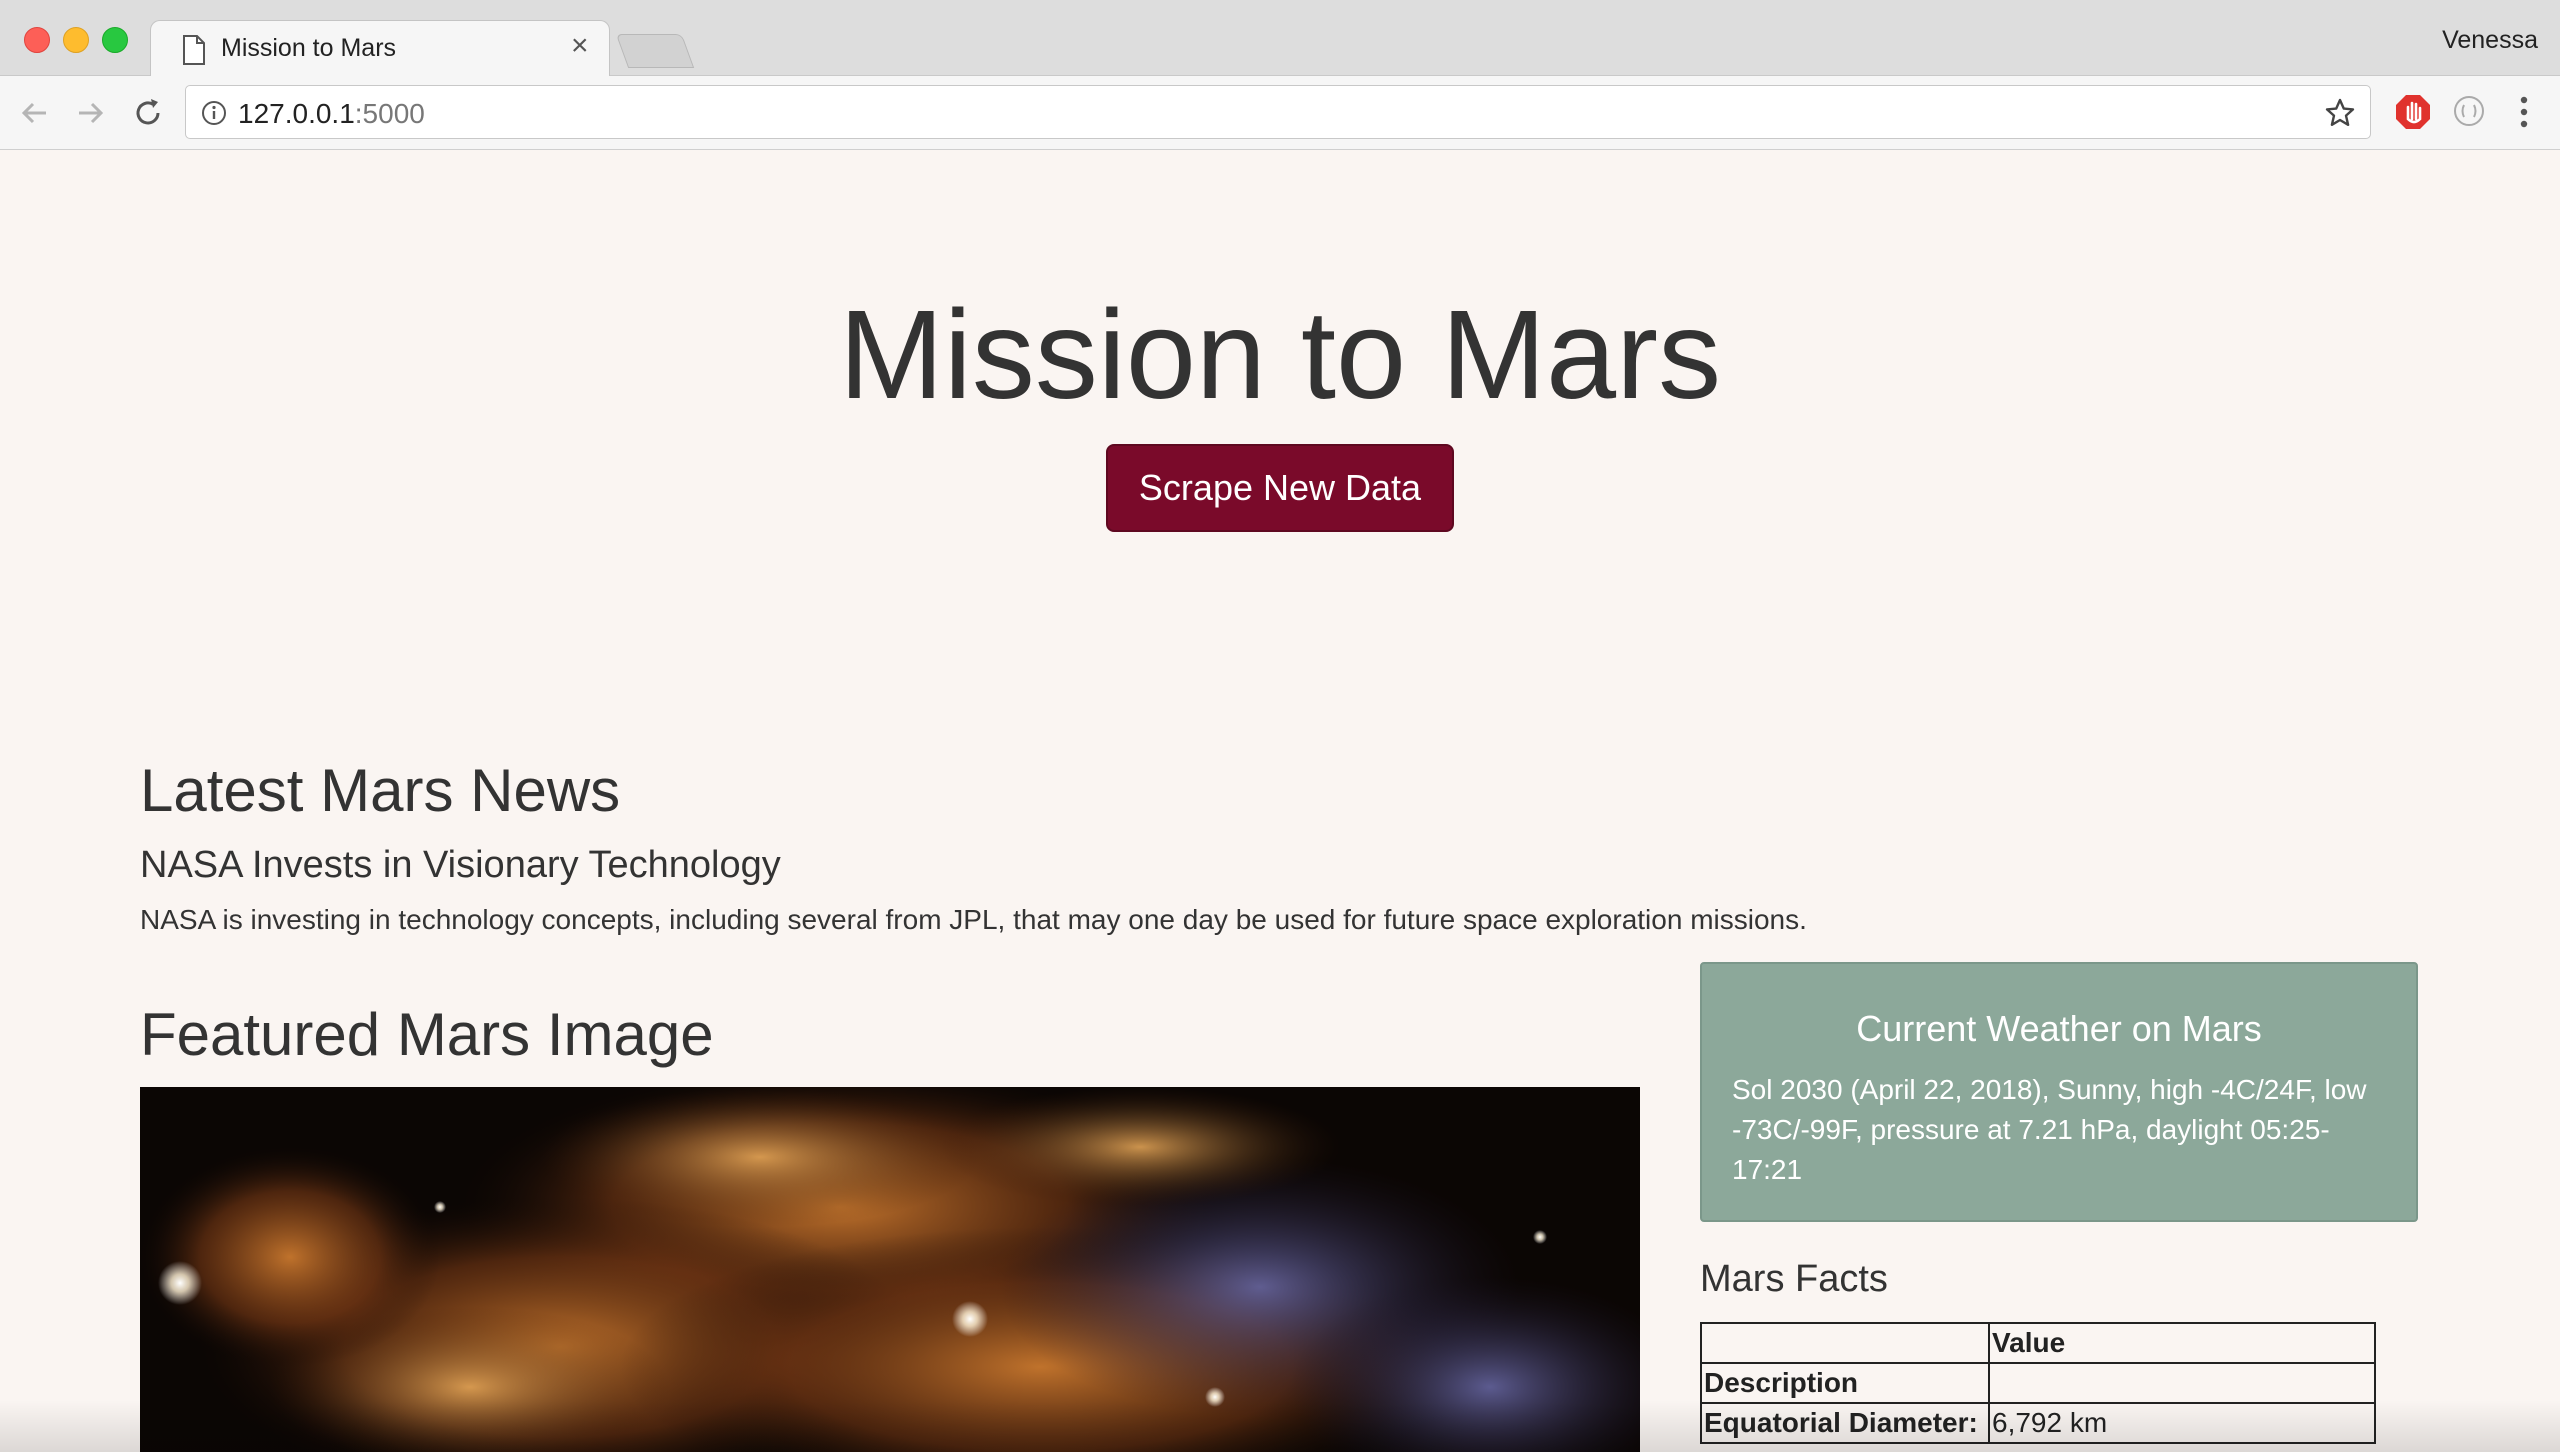 This screenshot has width=2560, height=1452. What do you see at coordinates (2413, 112) in the screenshot?
I see `adblock-icon` at bounding box center [2413, 112].